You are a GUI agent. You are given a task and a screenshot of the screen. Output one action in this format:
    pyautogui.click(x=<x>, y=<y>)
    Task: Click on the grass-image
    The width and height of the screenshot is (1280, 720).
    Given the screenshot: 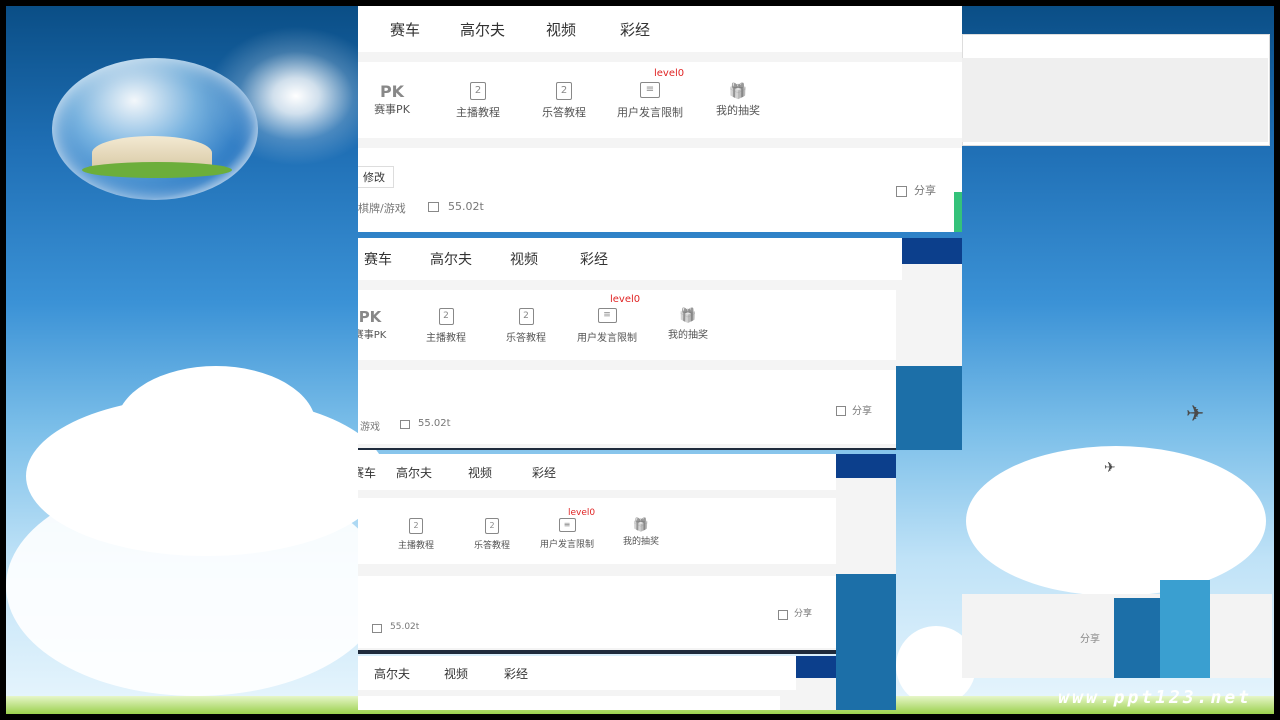 What is the action you would take?
    pyautogui.click(x=157, y=170)
    